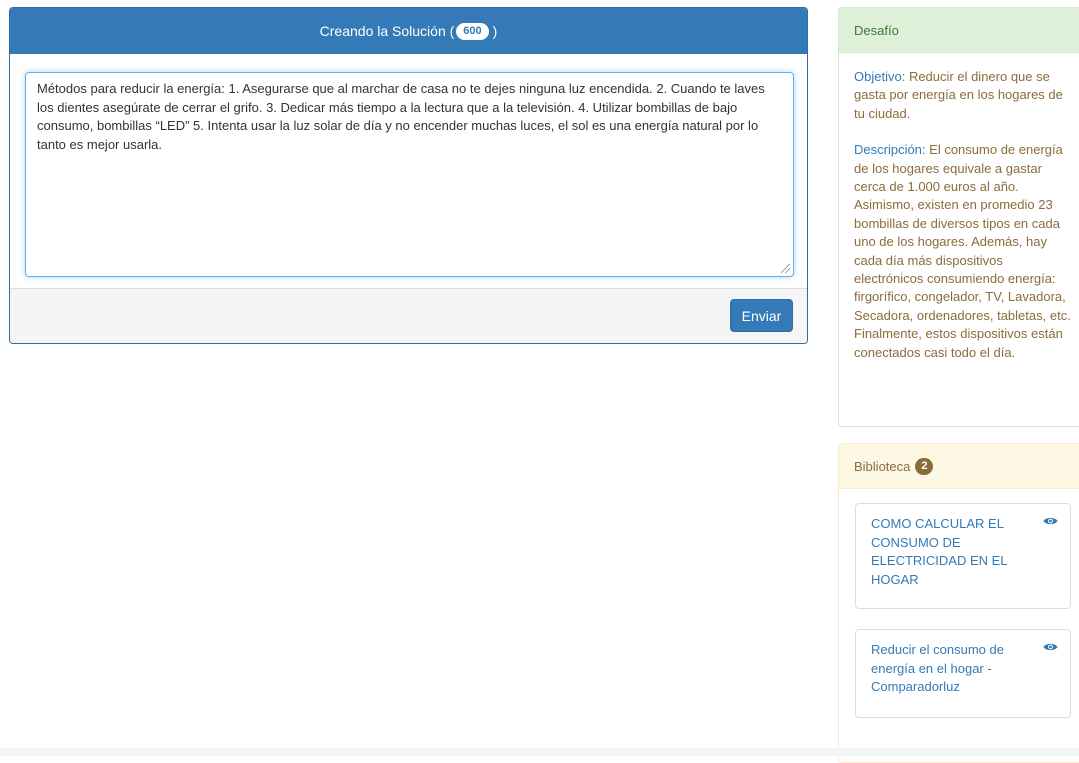 The width and height of the screenshot is (1079, 763). What do you see at coordinates (408, 315) in the screenshot?
I see `solution-panel-footer: Enviar` at bounding box center [408, 315].